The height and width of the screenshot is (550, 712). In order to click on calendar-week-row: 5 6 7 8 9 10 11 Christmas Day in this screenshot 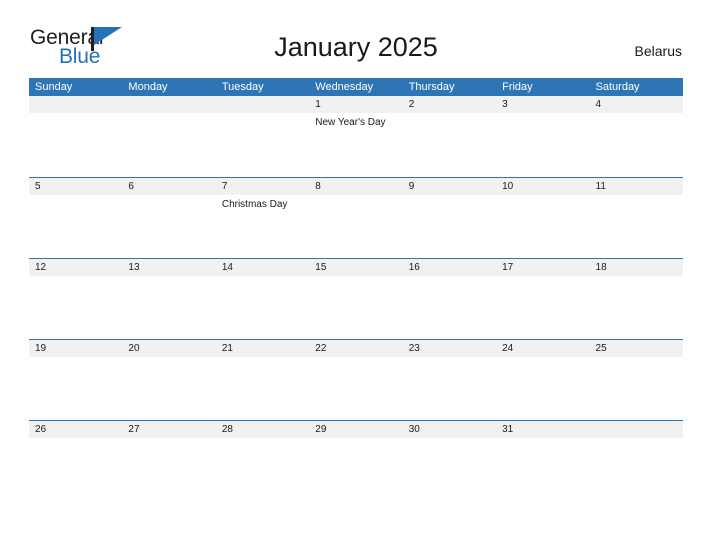, I will do `click(356, 217)`.